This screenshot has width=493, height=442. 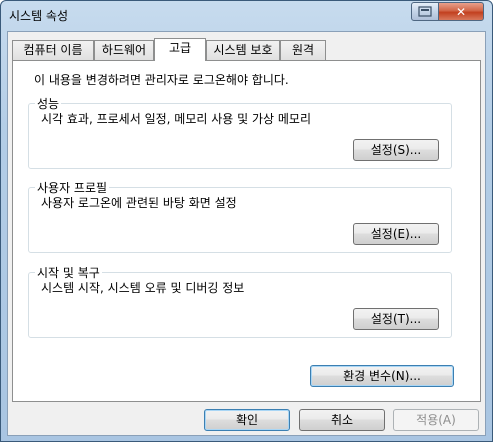 I want to click on apply-button: 적용(A), so click(x=436, y=420).